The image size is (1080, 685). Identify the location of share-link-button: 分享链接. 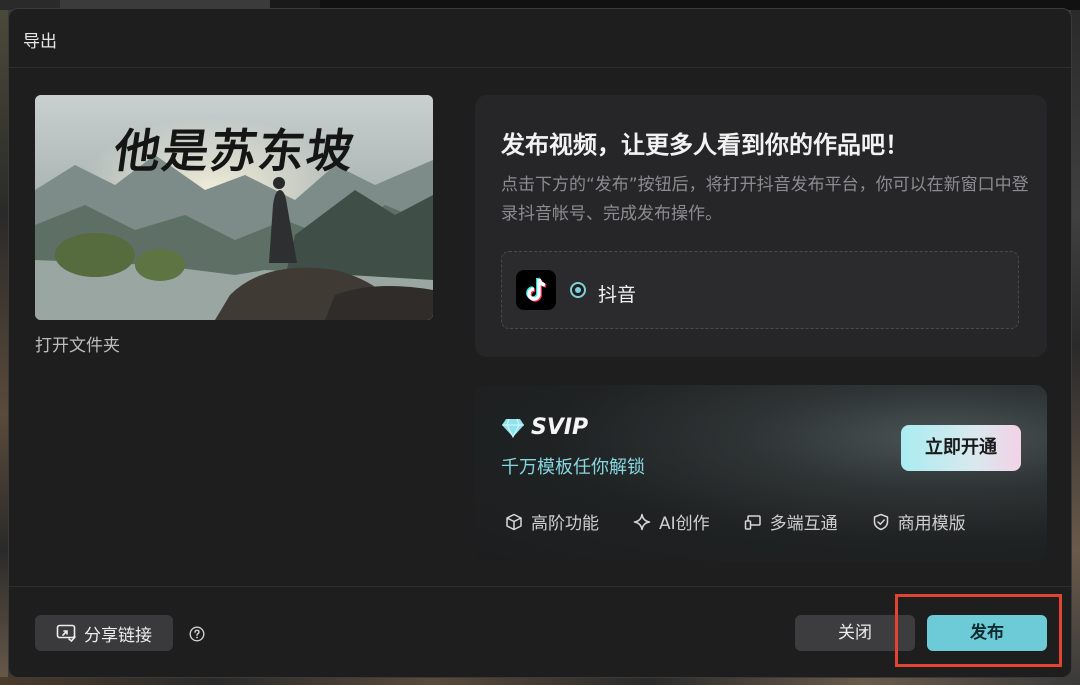
(104, 633).